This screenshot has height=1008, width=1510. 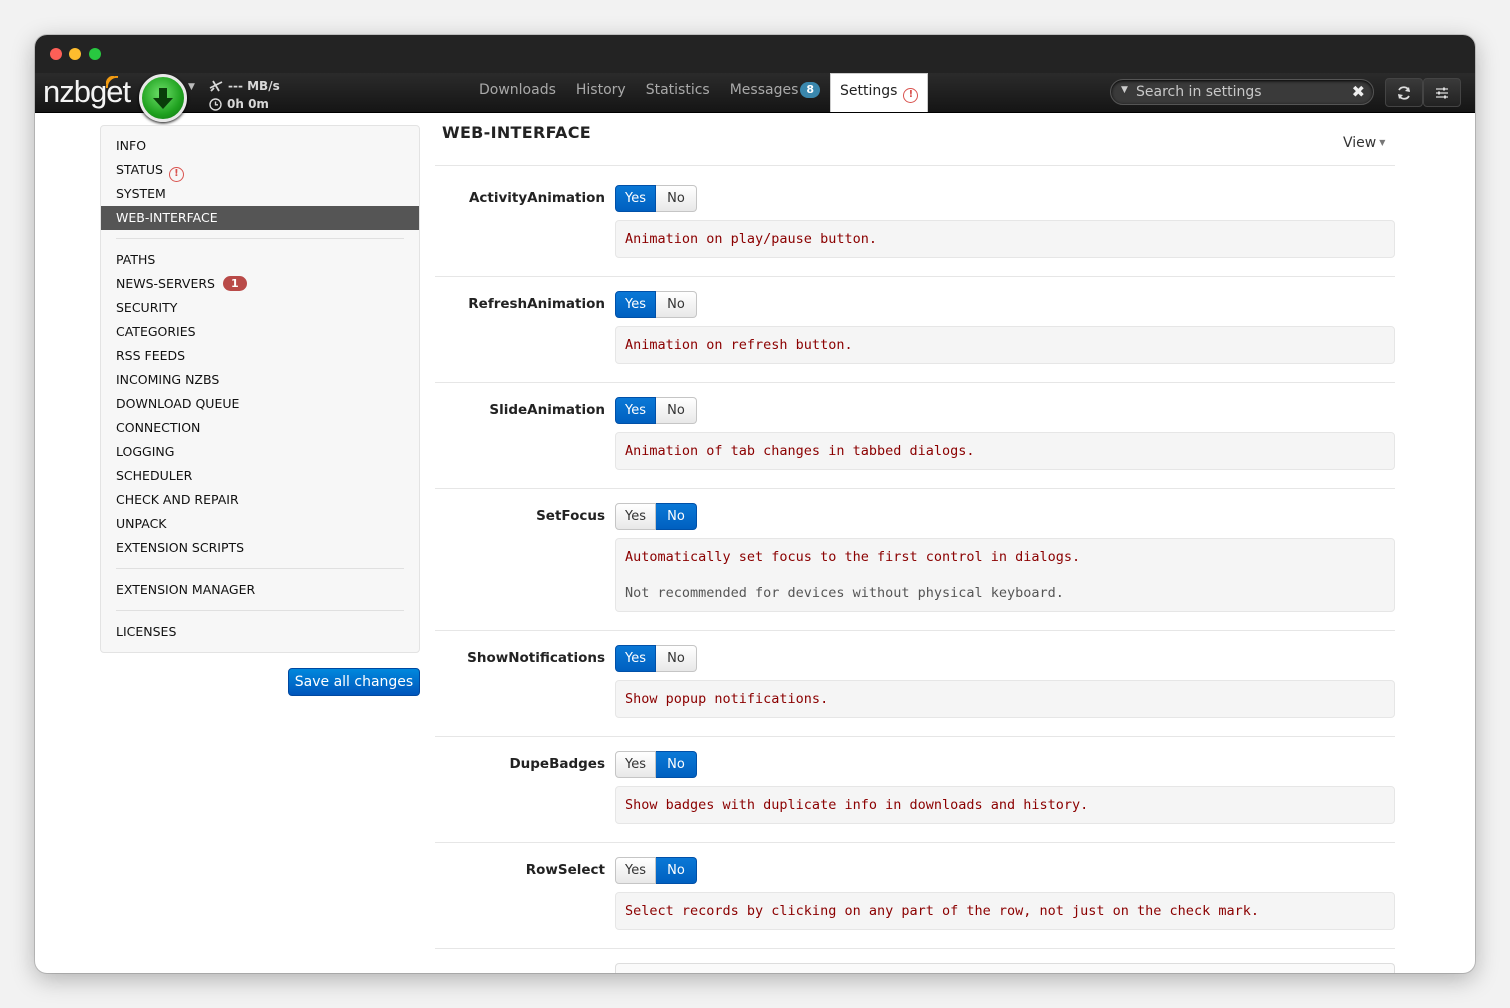 I want to click on sidebar-item-label: LICENSES, so click(x=146, y=631).